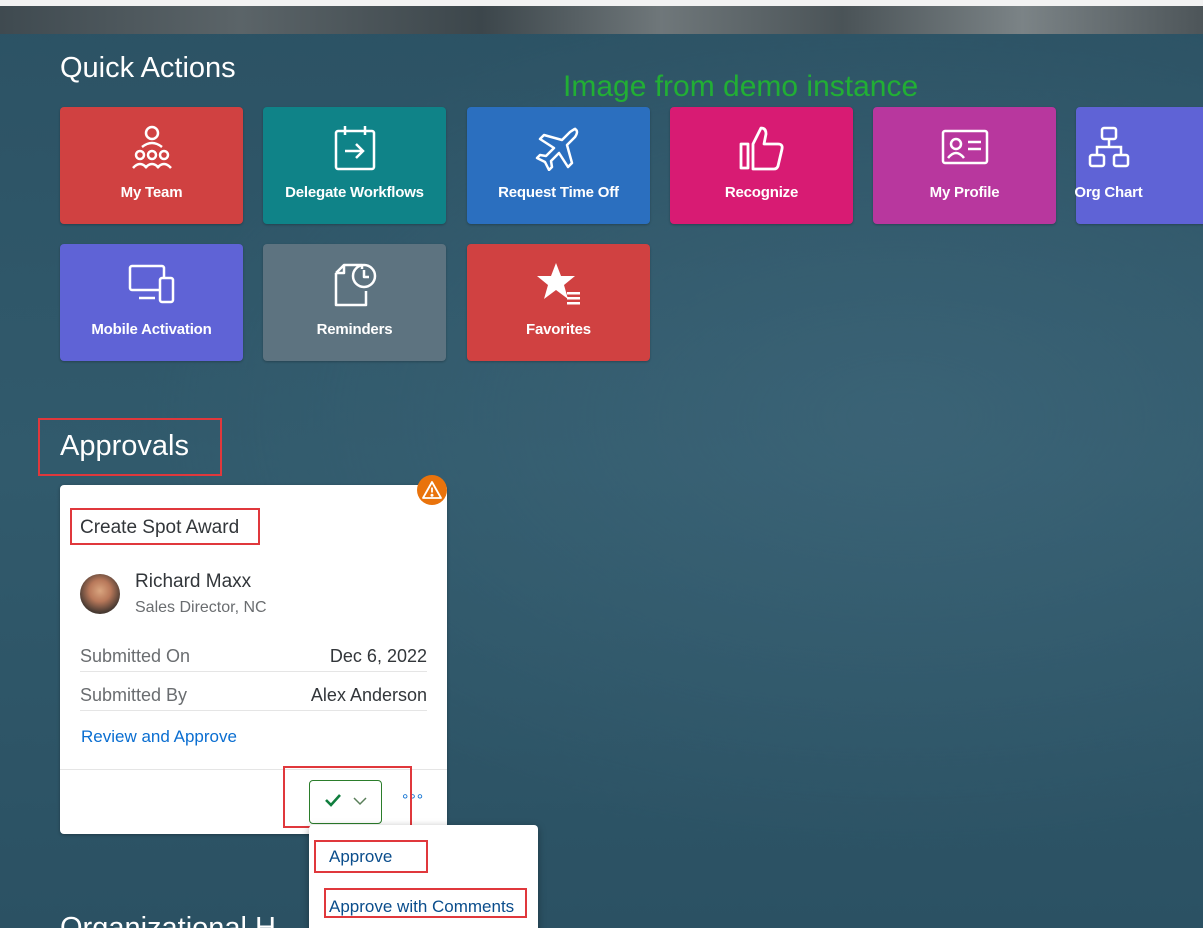 This screenshot has height=928, width=1203. Describe the element at coordinates (159, 737) in the screenshot. I see `review-and-approve-link: Review and Approve` at that location.